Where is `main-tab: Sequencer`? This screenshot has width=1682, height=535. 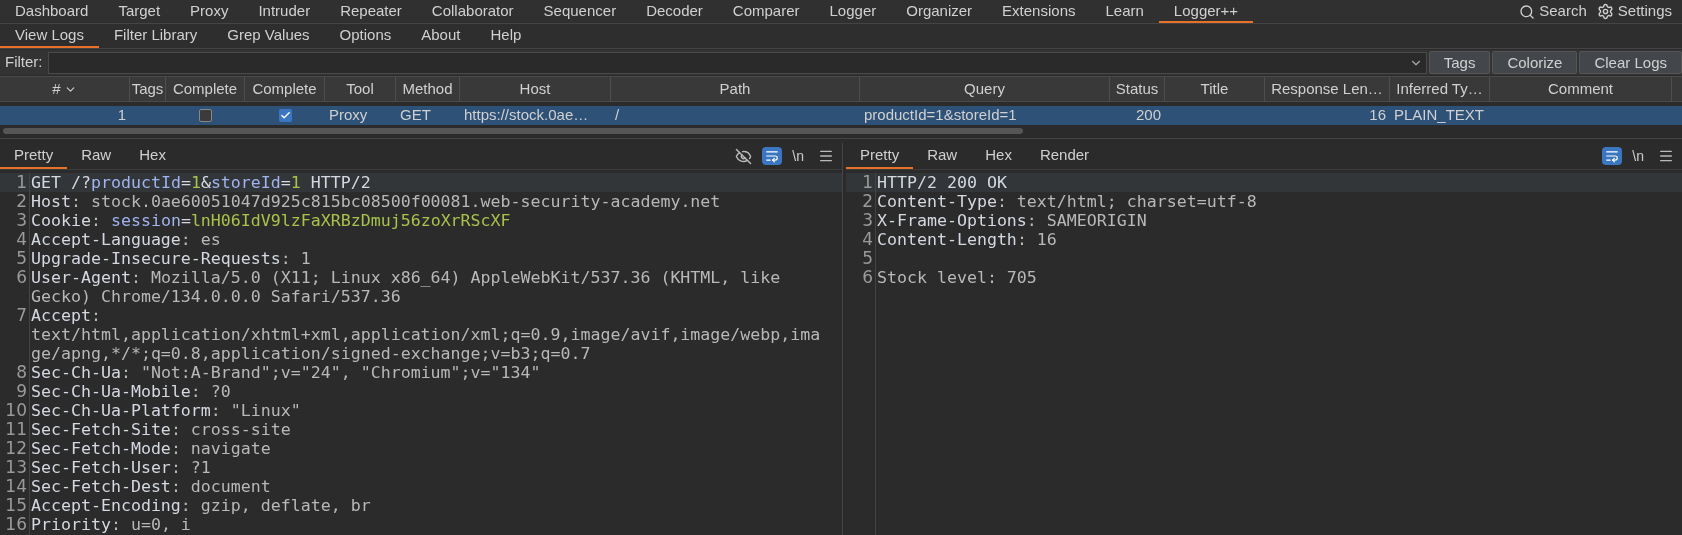
main-tab: Sequencer is located at coordinates (580, 11).